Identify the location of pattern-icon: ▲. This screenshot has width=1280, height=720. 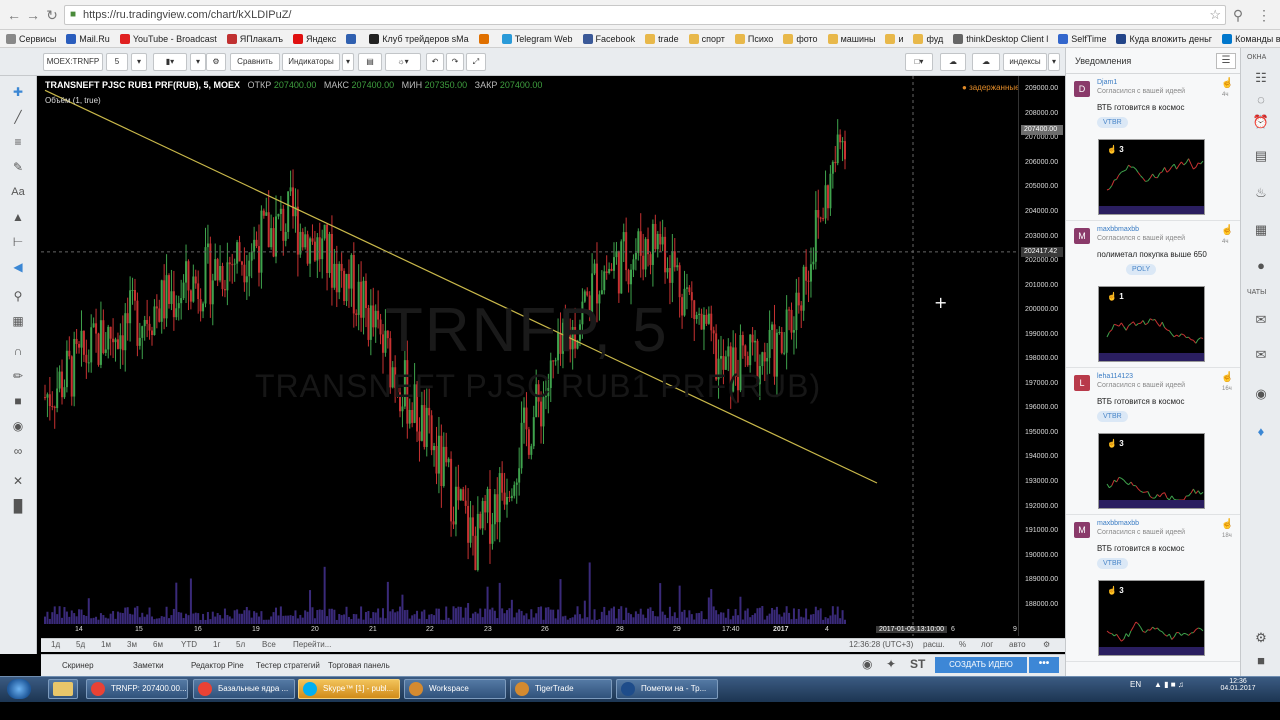
(18, 217).